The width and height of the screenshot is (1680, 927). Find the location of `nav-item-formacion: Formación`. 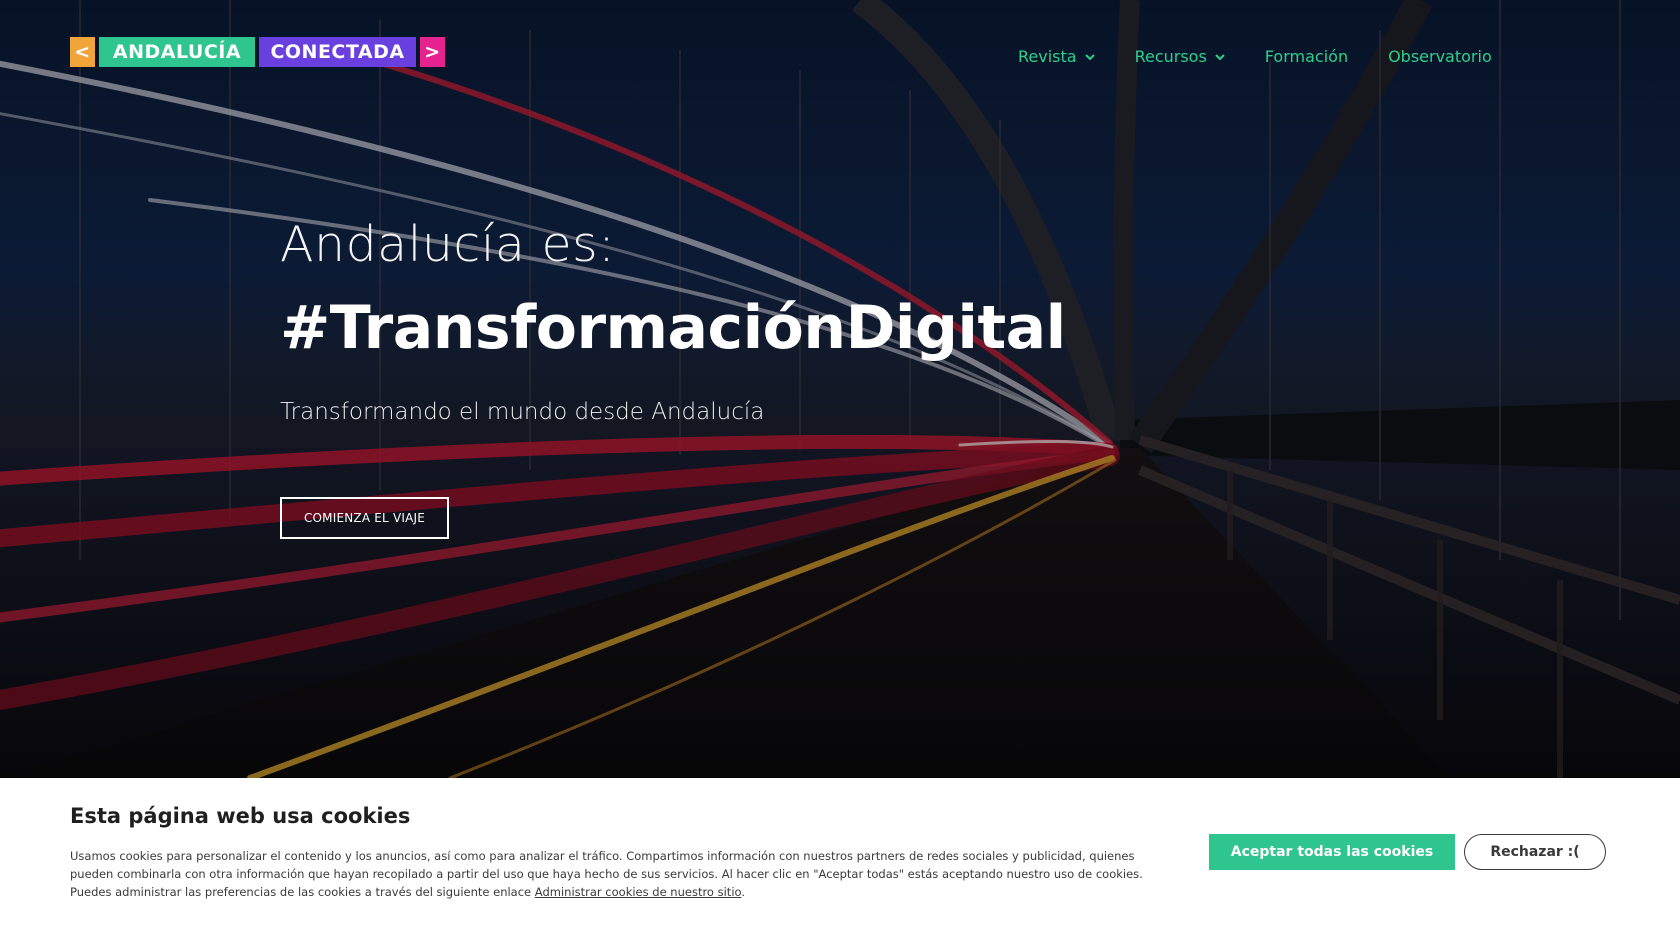

nav-item-formacion: Formación is located at coordinates (1306, 56).